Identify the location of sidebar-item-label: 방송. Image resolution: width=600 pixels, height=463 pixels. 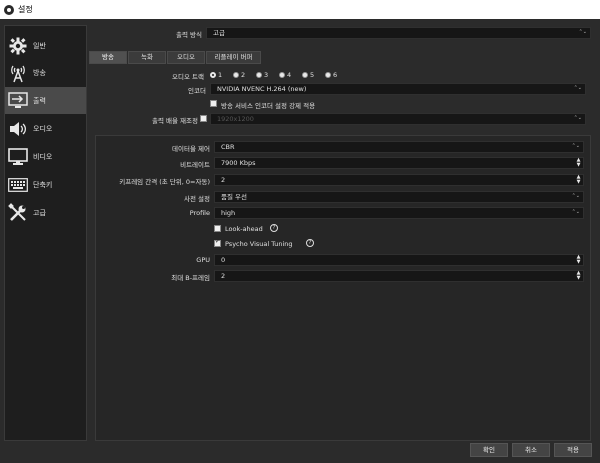
(39, 72).